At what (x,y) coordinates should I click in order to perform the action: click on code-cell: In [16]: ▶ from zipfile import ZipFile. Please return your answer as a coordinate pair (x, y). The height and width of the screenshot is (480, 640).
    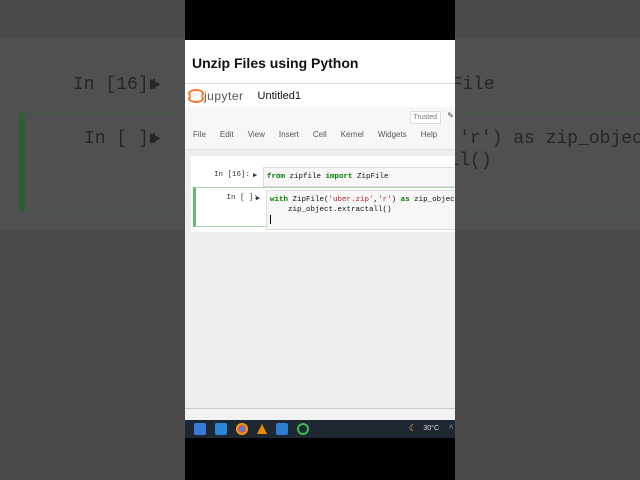
    Looking at the image, I should click on (320, 177).